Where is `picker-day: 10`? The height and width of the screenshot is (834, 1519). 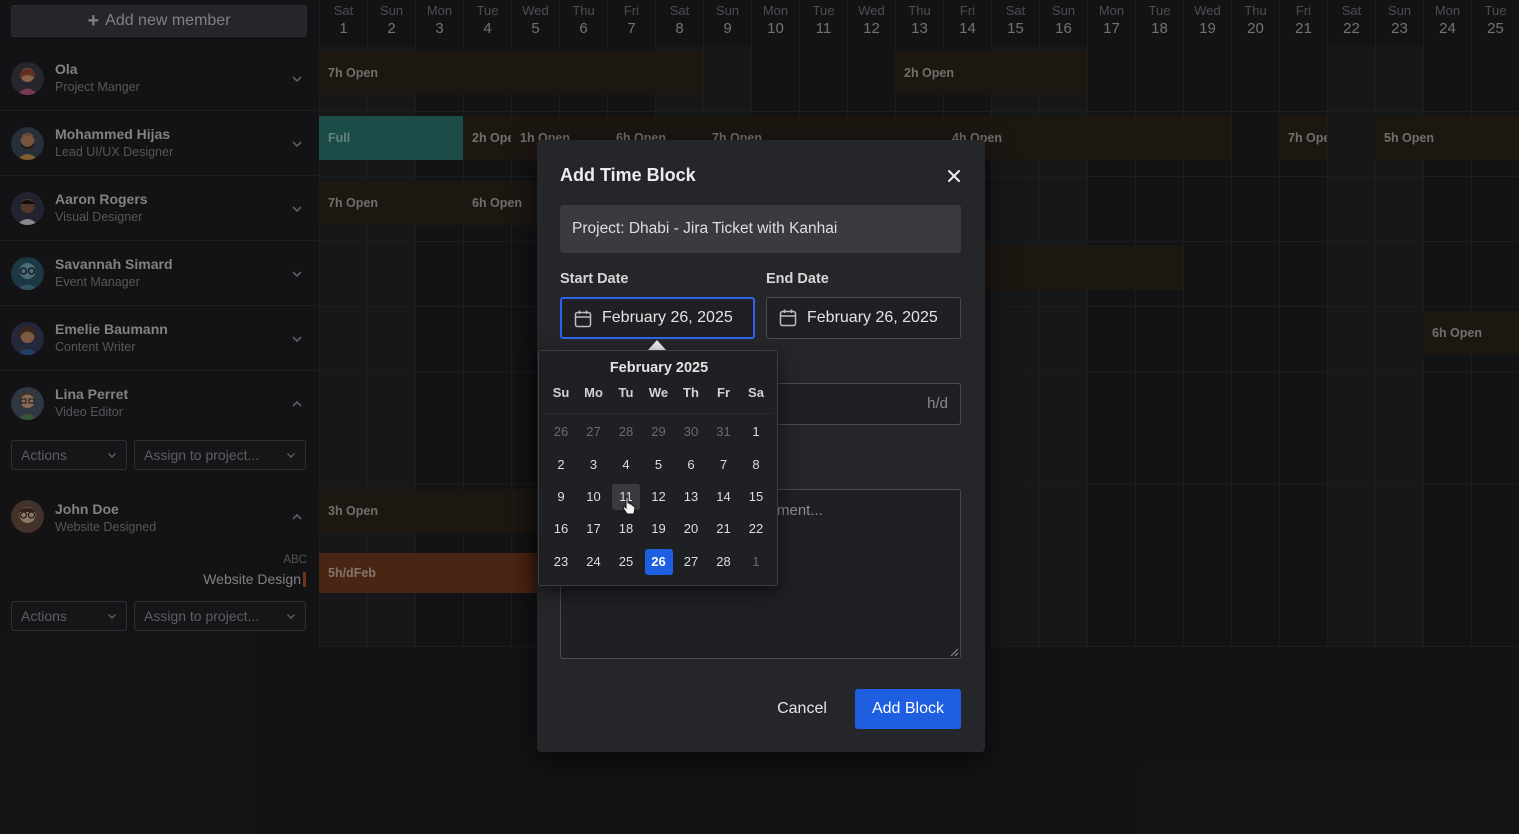 picker-day: 10 is located at coordinates (594, 497).